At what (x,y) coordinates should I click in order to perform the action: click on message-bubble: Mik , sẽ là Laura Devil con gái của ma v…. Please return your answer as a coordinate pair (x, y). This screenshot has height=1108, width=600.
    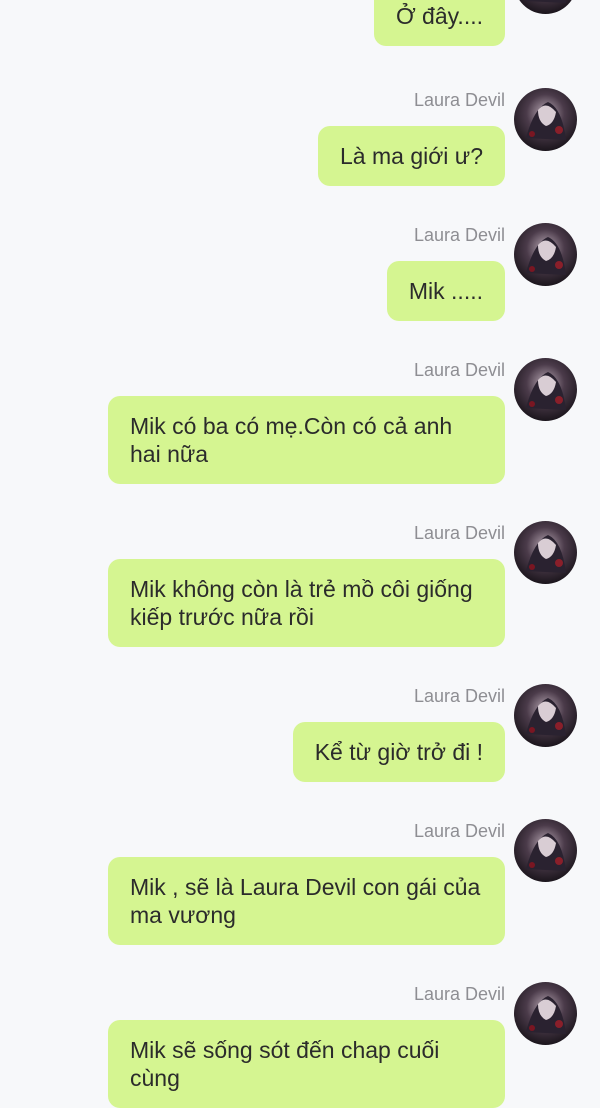
    Looking at the image, I should click on (306, 901).